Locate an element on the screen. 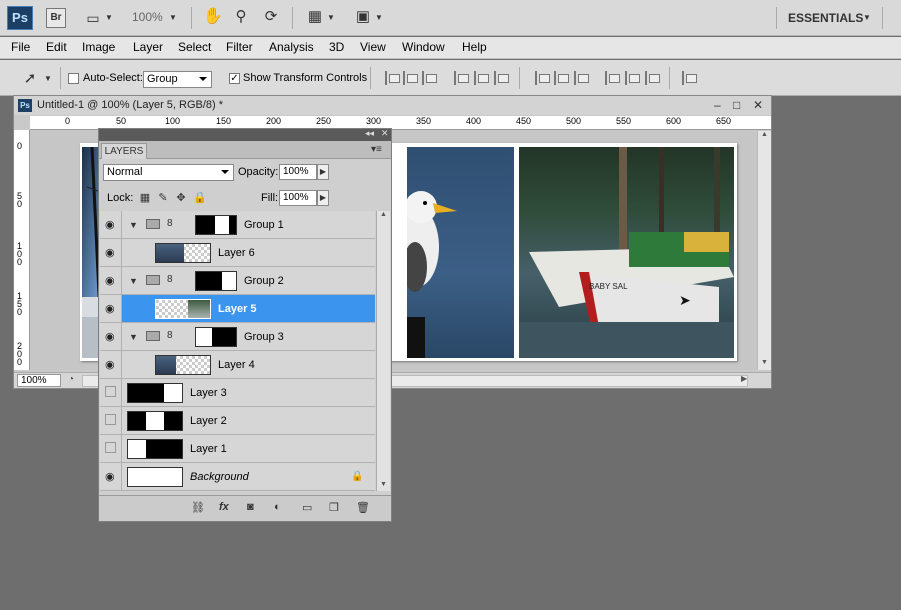 This screenshot has width=901, height=610. add-mask-icon: ◙ is located at coordinates (250, 507).